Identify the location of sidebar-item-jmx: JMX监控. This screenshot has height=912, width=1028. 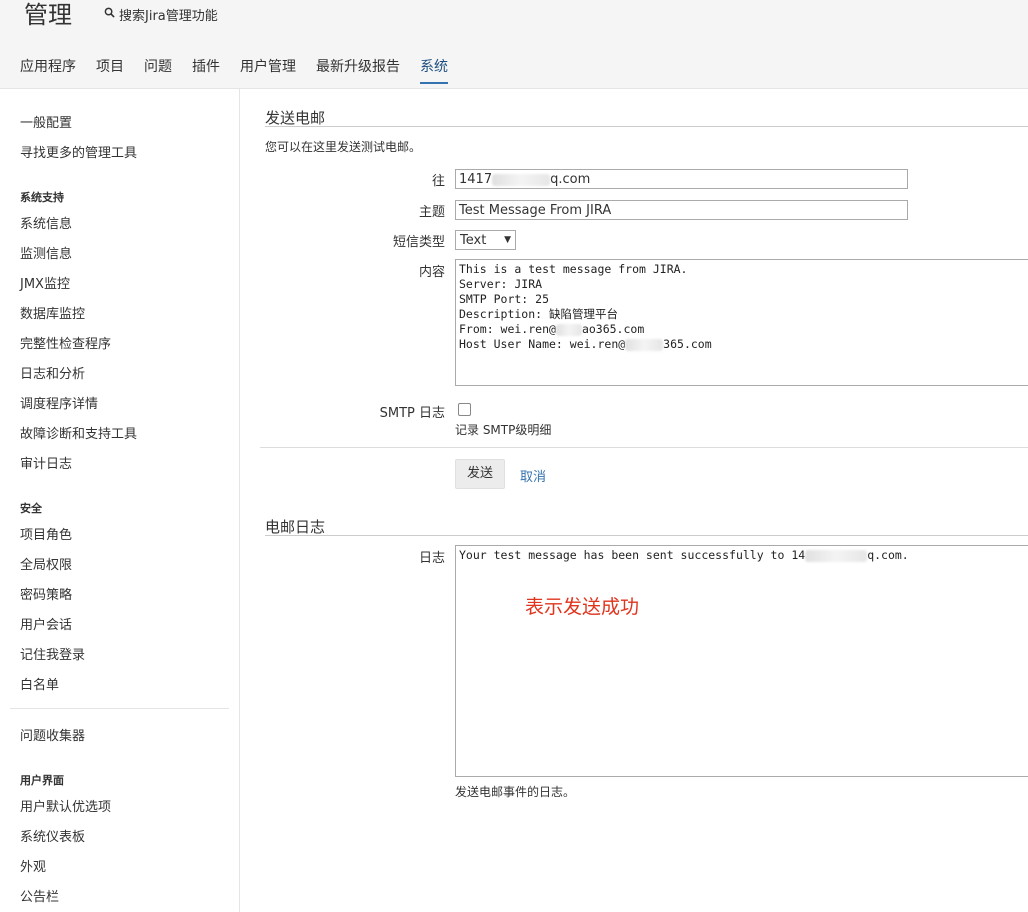
(45, 282).